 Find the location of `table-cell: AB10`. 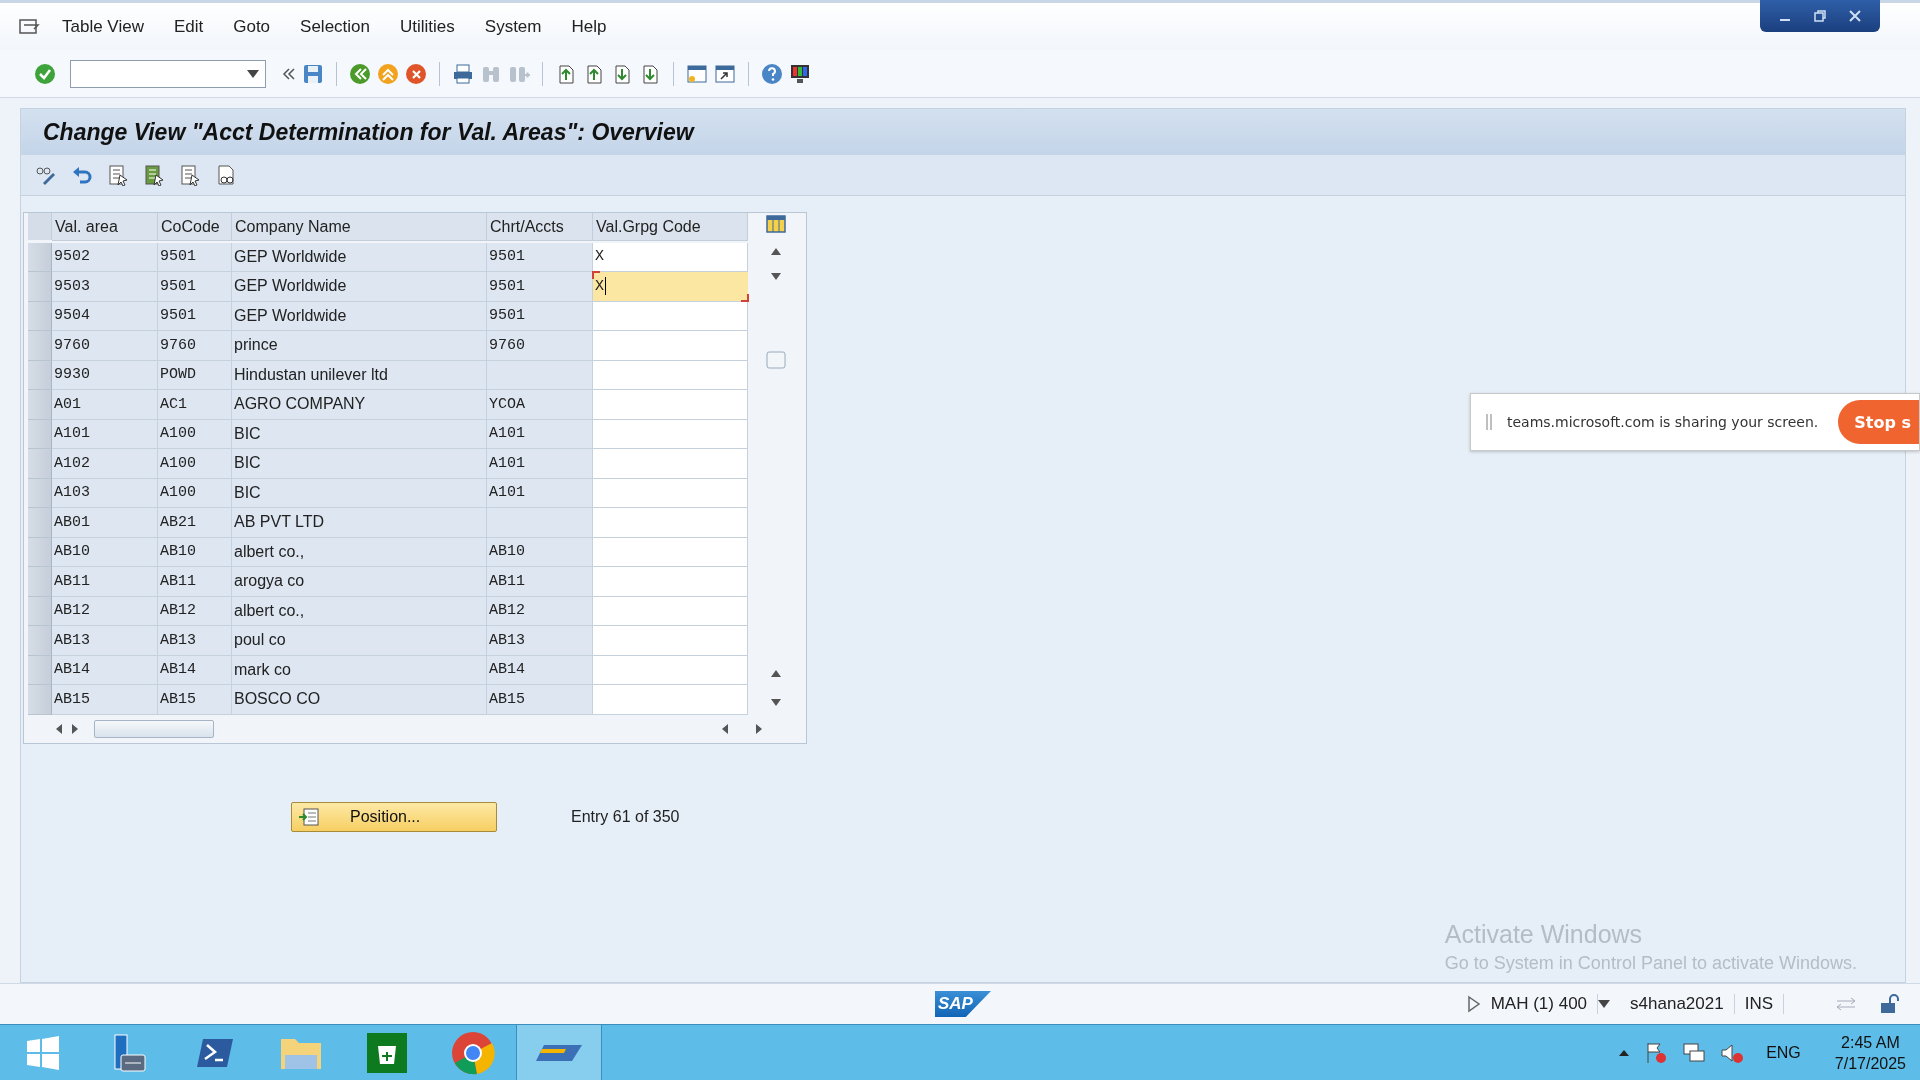

table-cell: AB10 is located at coordinates (105, 552).